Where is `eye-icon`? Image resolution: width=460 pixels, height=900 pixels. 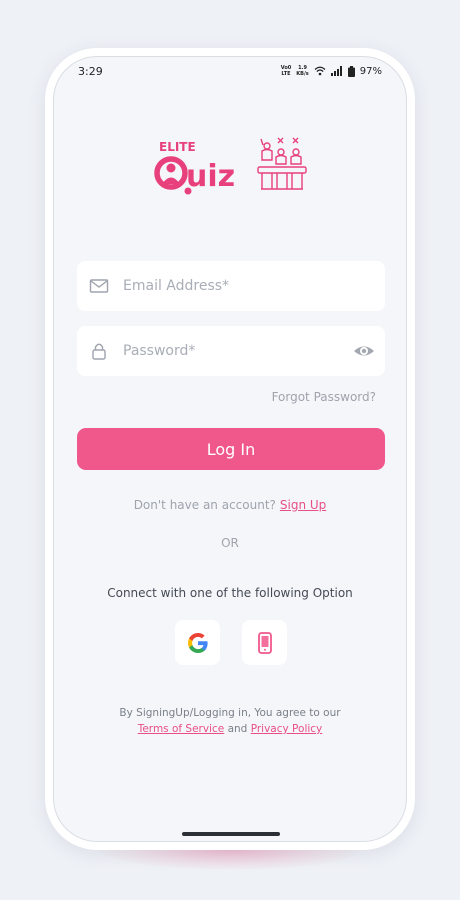 eye-icon is located at coordinates (364, 351).